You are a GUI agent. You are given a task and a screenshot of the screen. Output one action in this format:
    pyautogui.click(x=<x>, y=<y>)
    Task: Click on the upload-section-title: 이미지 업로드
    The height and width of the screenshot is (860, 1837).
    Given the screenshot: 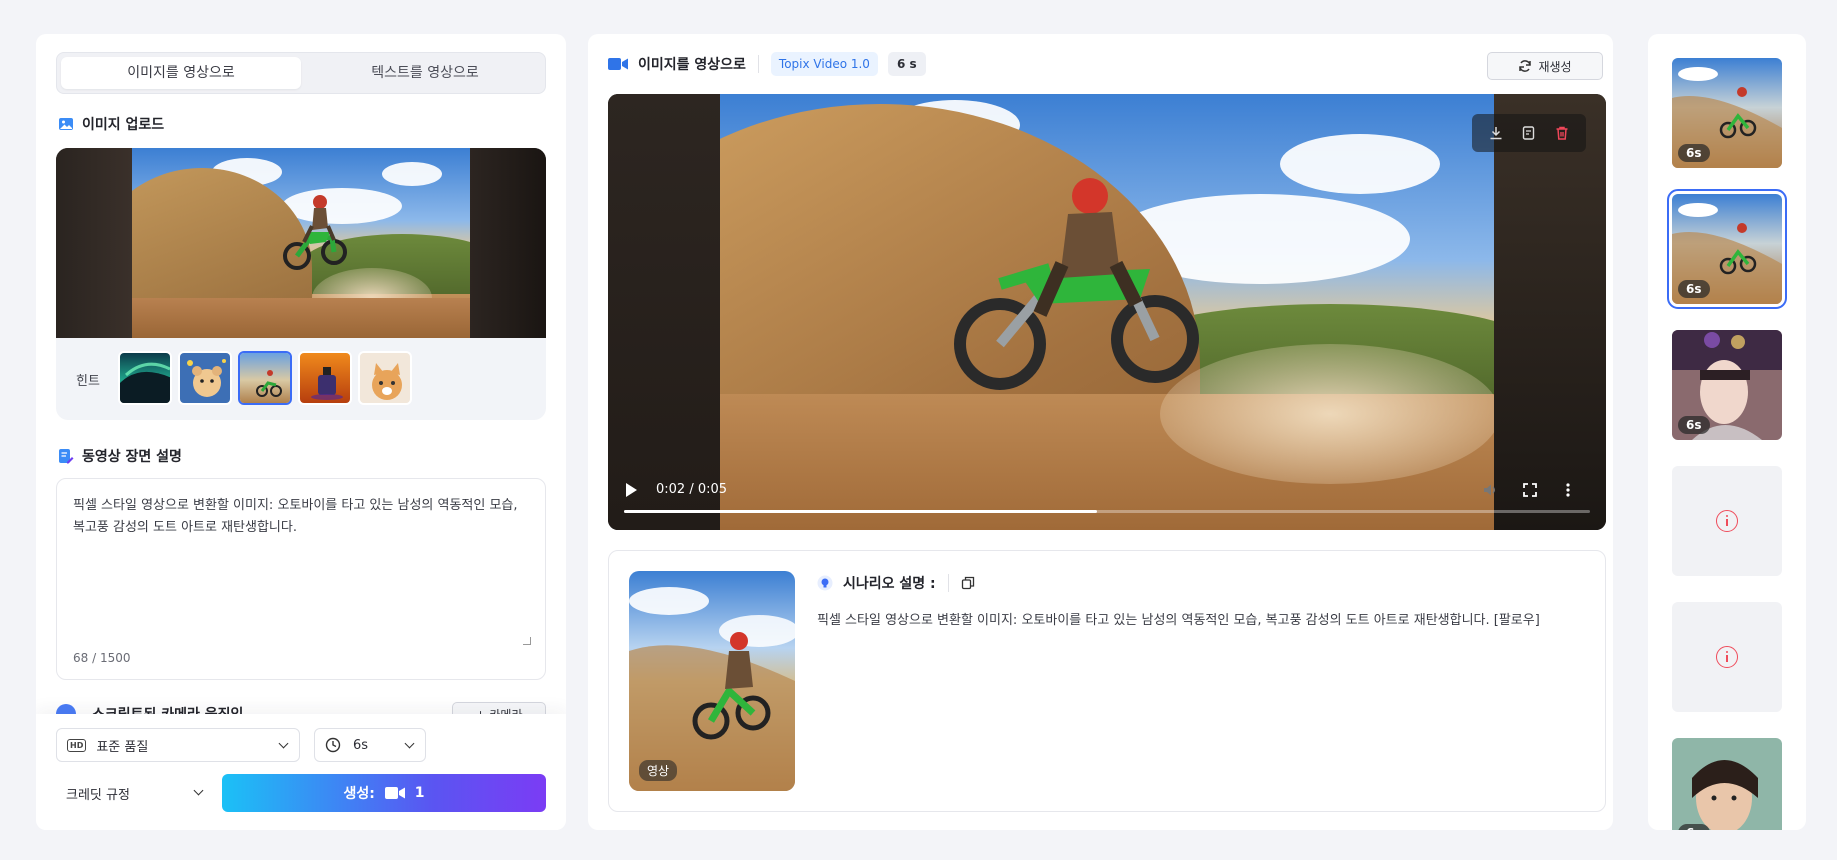 What is the action you would take?
    pyautogui.click(x=111, y=124)
    